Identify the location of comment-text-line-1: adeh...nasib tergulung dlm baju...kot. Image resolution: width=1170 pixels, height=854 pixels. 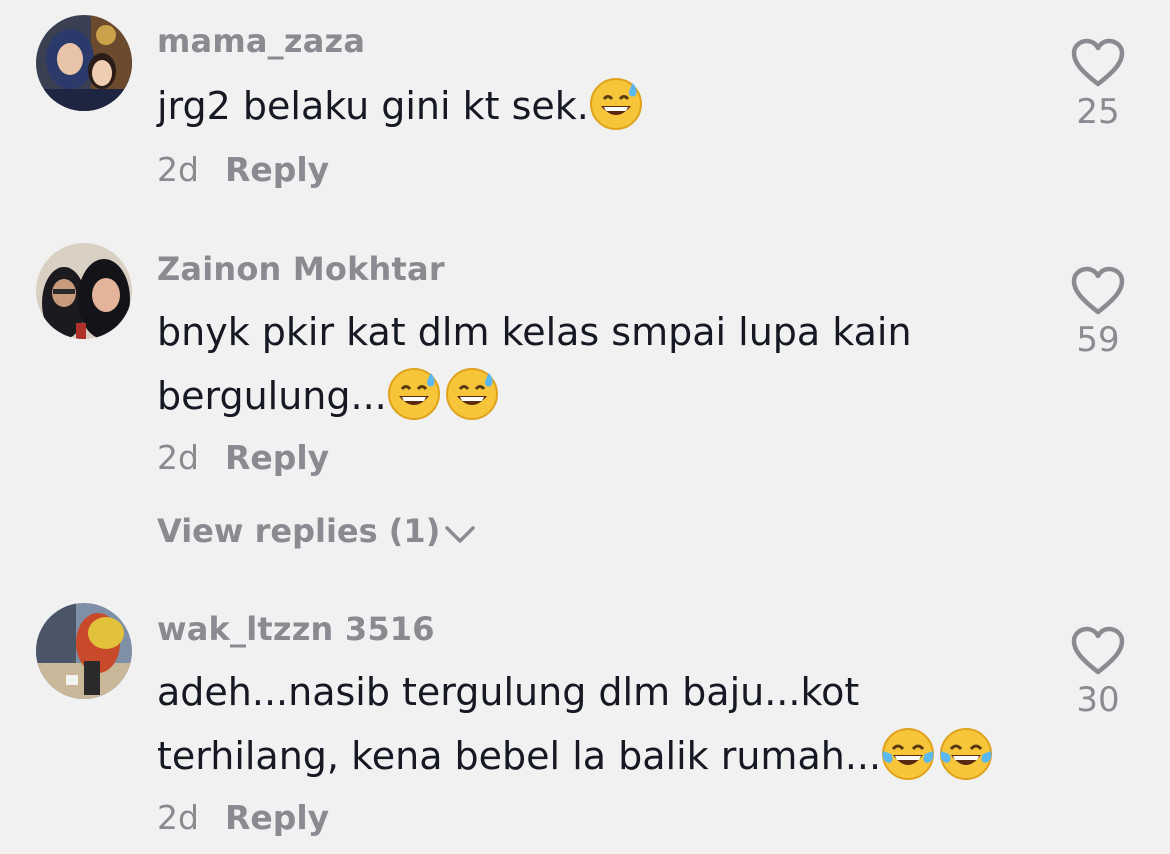
(508, 692).